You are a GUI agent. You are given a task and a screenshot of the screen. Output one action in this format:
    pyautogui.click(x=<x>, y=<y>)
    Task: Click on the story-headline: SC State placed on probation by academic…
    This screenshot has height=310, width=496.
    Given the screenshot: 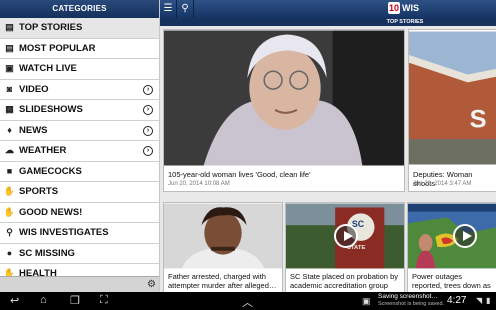 What is the action you would take?
    pyautogui.click(x=344, y=281)
    